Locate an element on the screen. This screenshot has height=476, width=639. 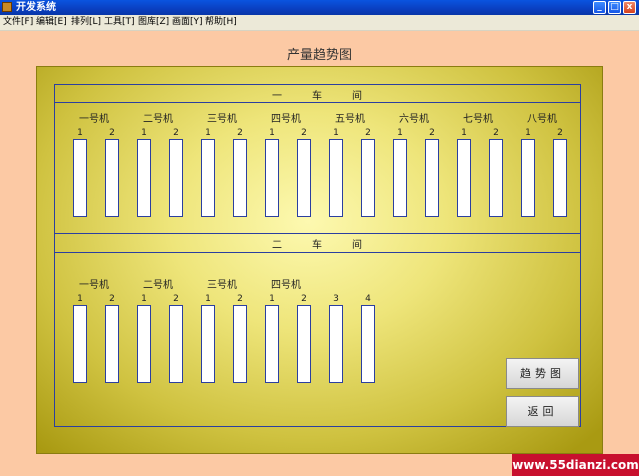
menu-help: 帮助[H] is located at coordinates (221, 22).